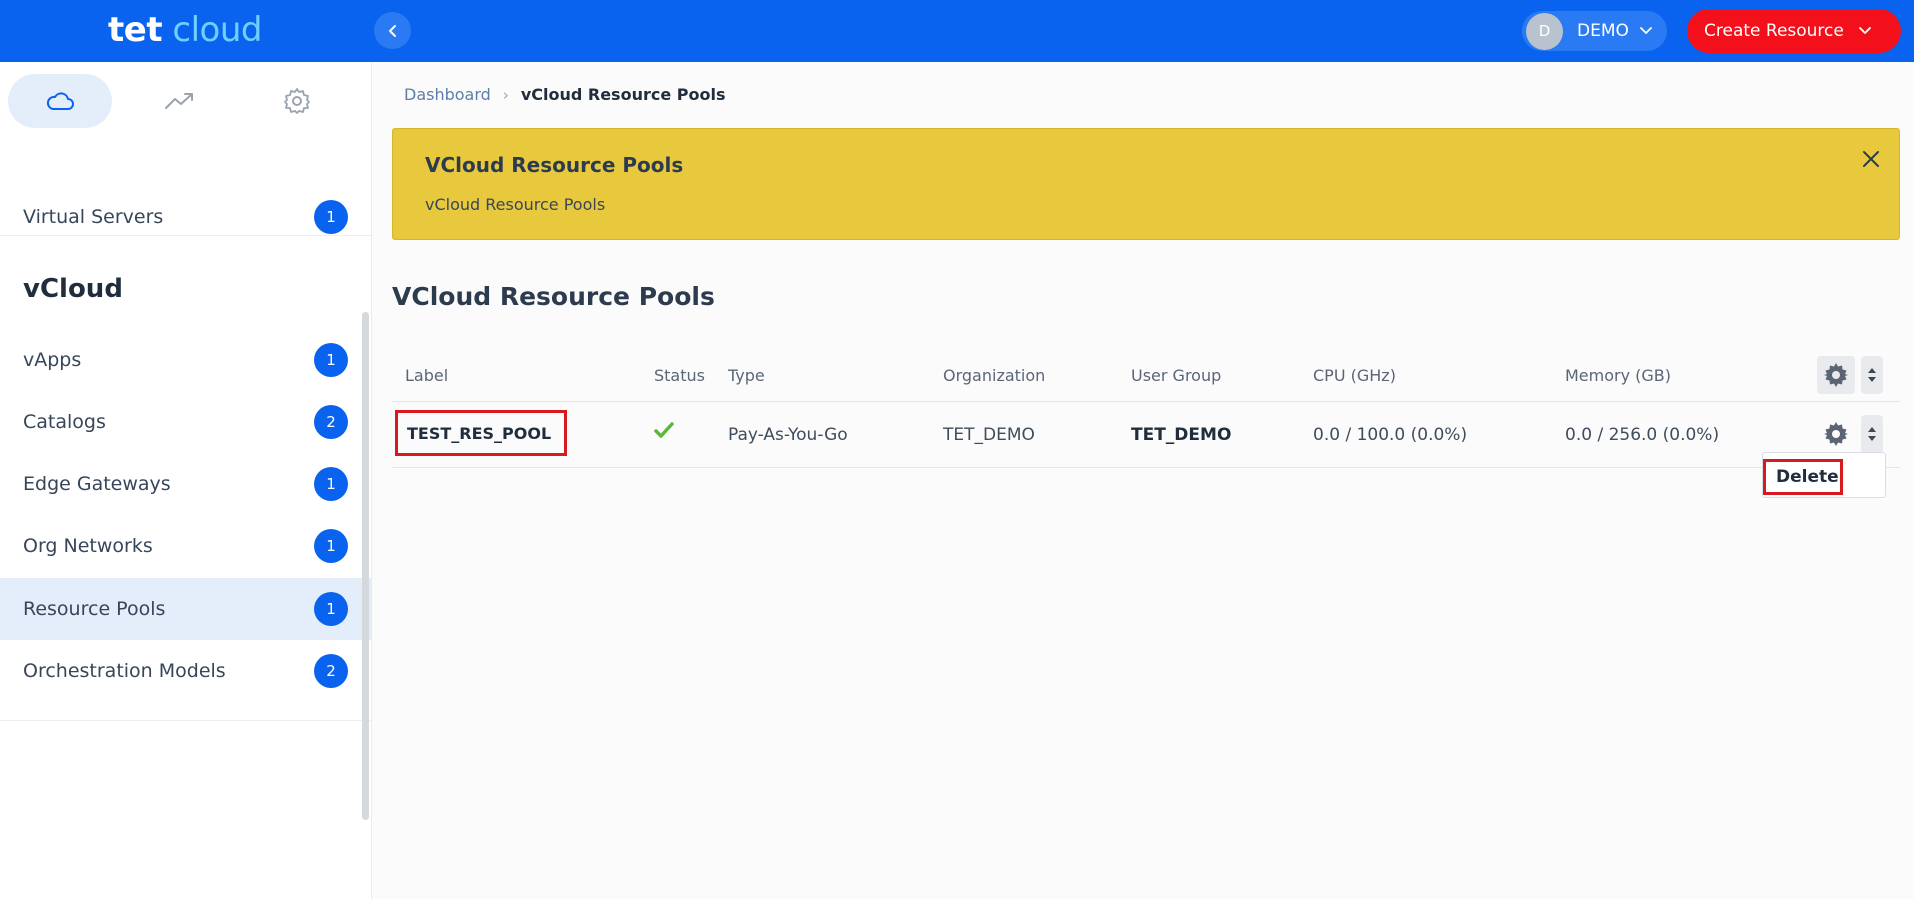  Describe the element at coordinates (1390, 435) in the screenshot. I see `cpu-cell: 0.0 / 100.0 (0.0%)` at that location.